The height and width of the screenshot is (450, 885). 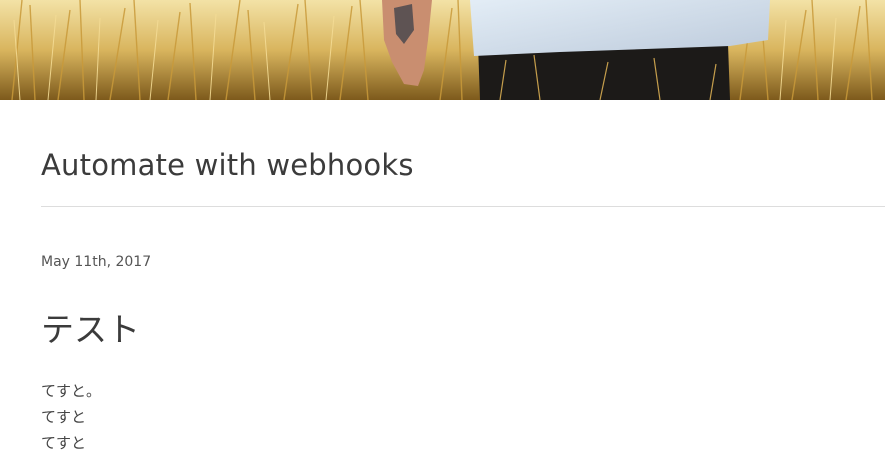 What do you see at coordinates (71, 391) in the screenshot?
I see `post-body-line: てすと。` at bounding box center [71, 391].